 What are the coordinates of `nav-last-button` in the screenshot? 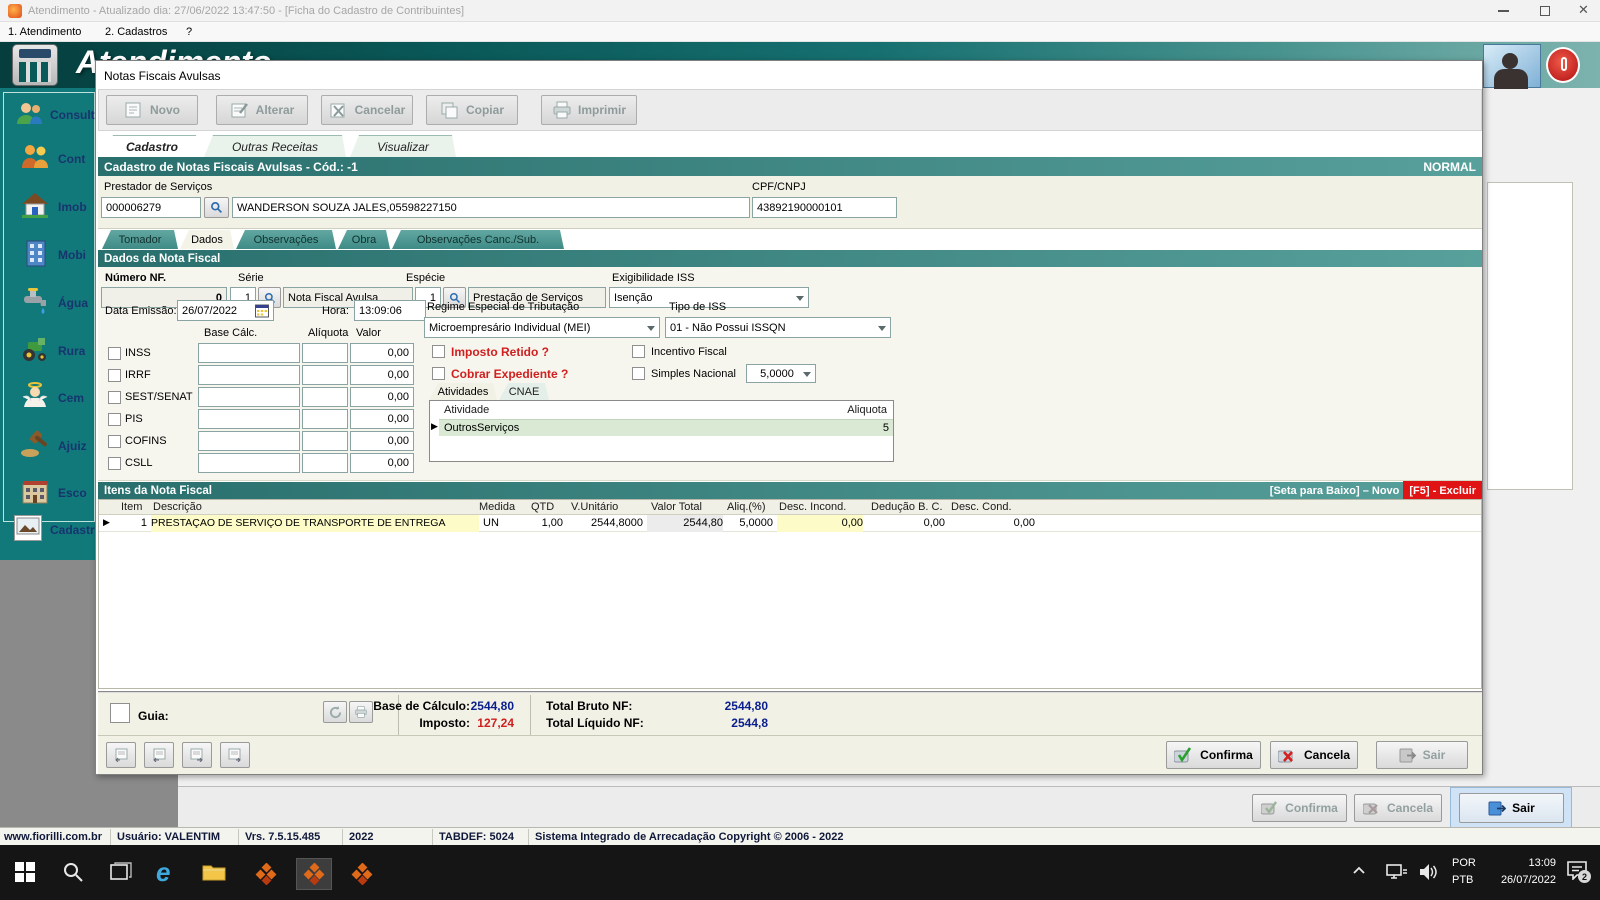 It's located at (235, 755).